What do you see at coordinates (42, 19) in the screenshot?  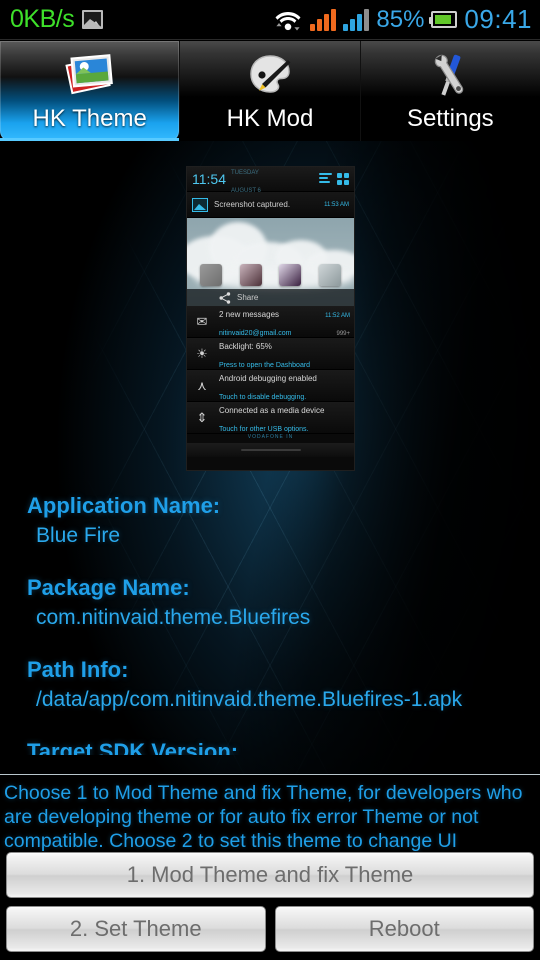 I see `network-speed-text: 0KB/s` at bounding box center [42, 19].